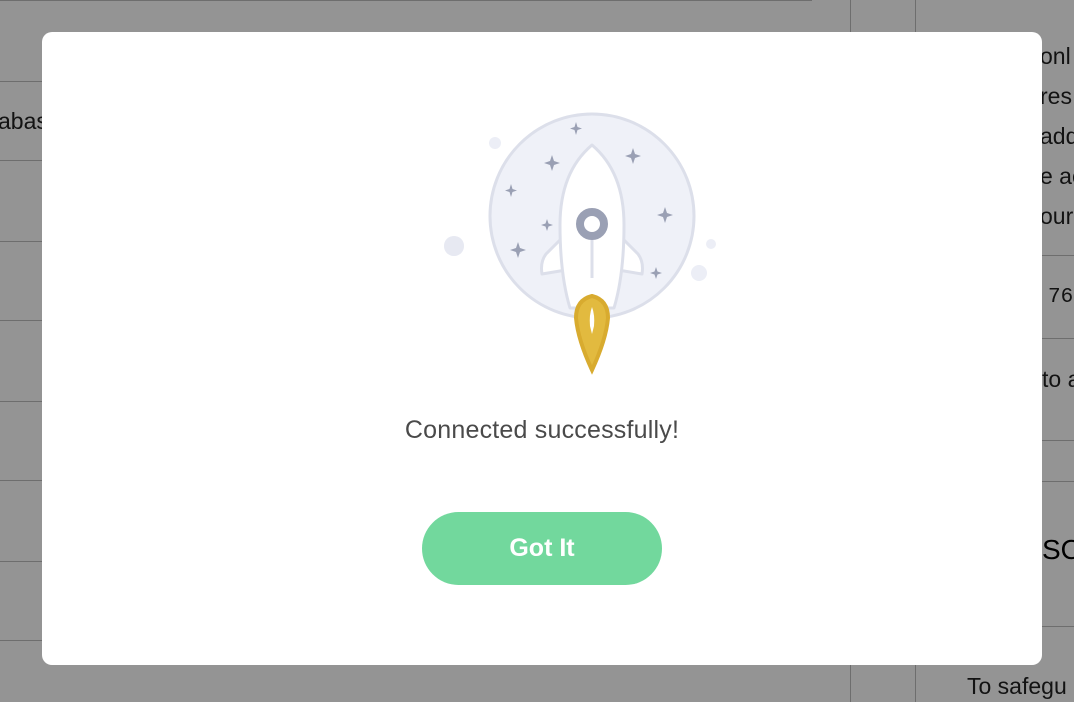 This screenshot has height=702, width=1074. I want to click on success-message: Connected successfully!, so click(542, 430).